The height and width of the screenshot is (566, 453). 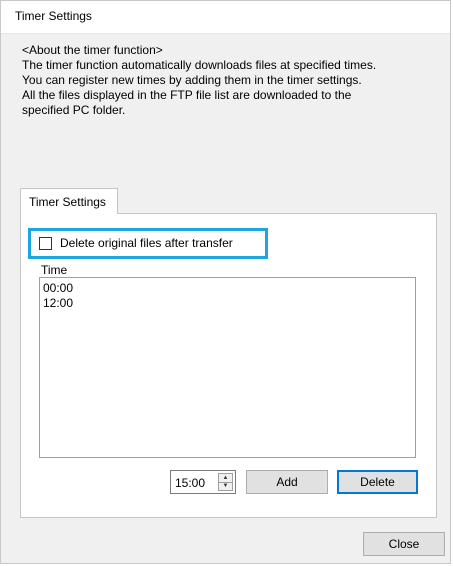 What do you see at coordinates (58, 288) in the screenshot?
I see `list-item: 00:00` at bounding box center [58, 288].